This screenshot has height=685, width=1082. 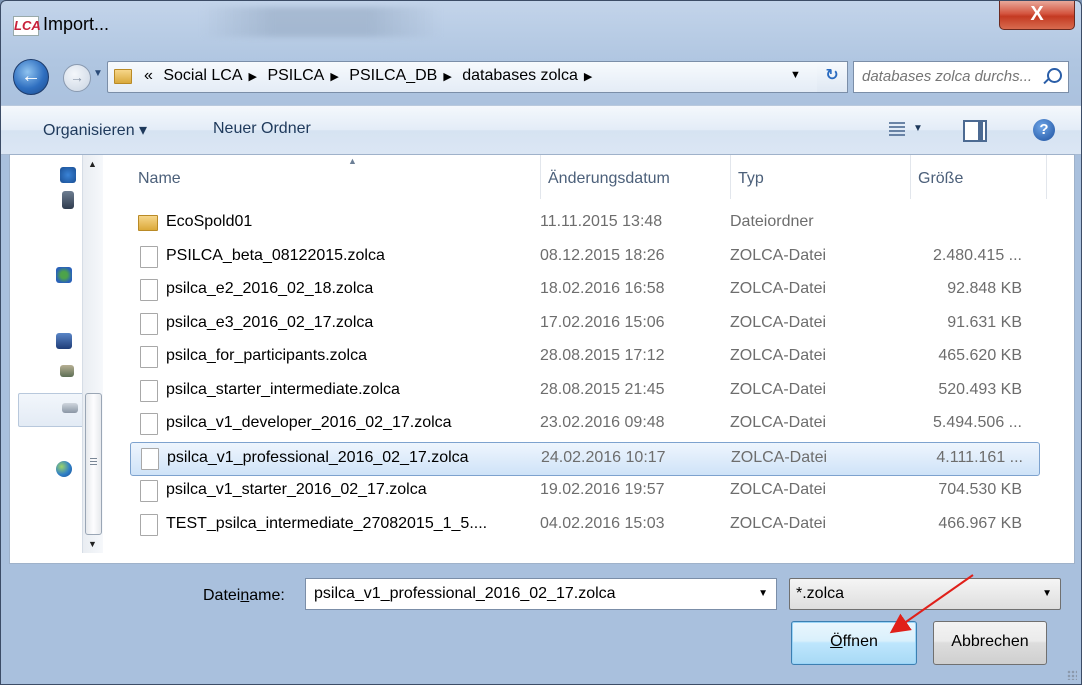 I want to click on title-bar: LCA Import... X, so click(x=541, y=24).